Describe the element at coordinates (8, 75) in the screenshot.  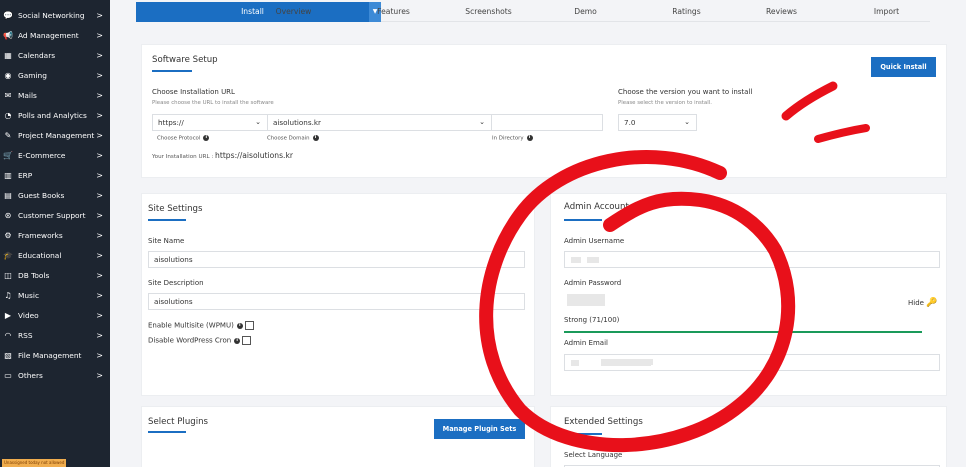
I see `gamepad-icon: ◉` at that location.